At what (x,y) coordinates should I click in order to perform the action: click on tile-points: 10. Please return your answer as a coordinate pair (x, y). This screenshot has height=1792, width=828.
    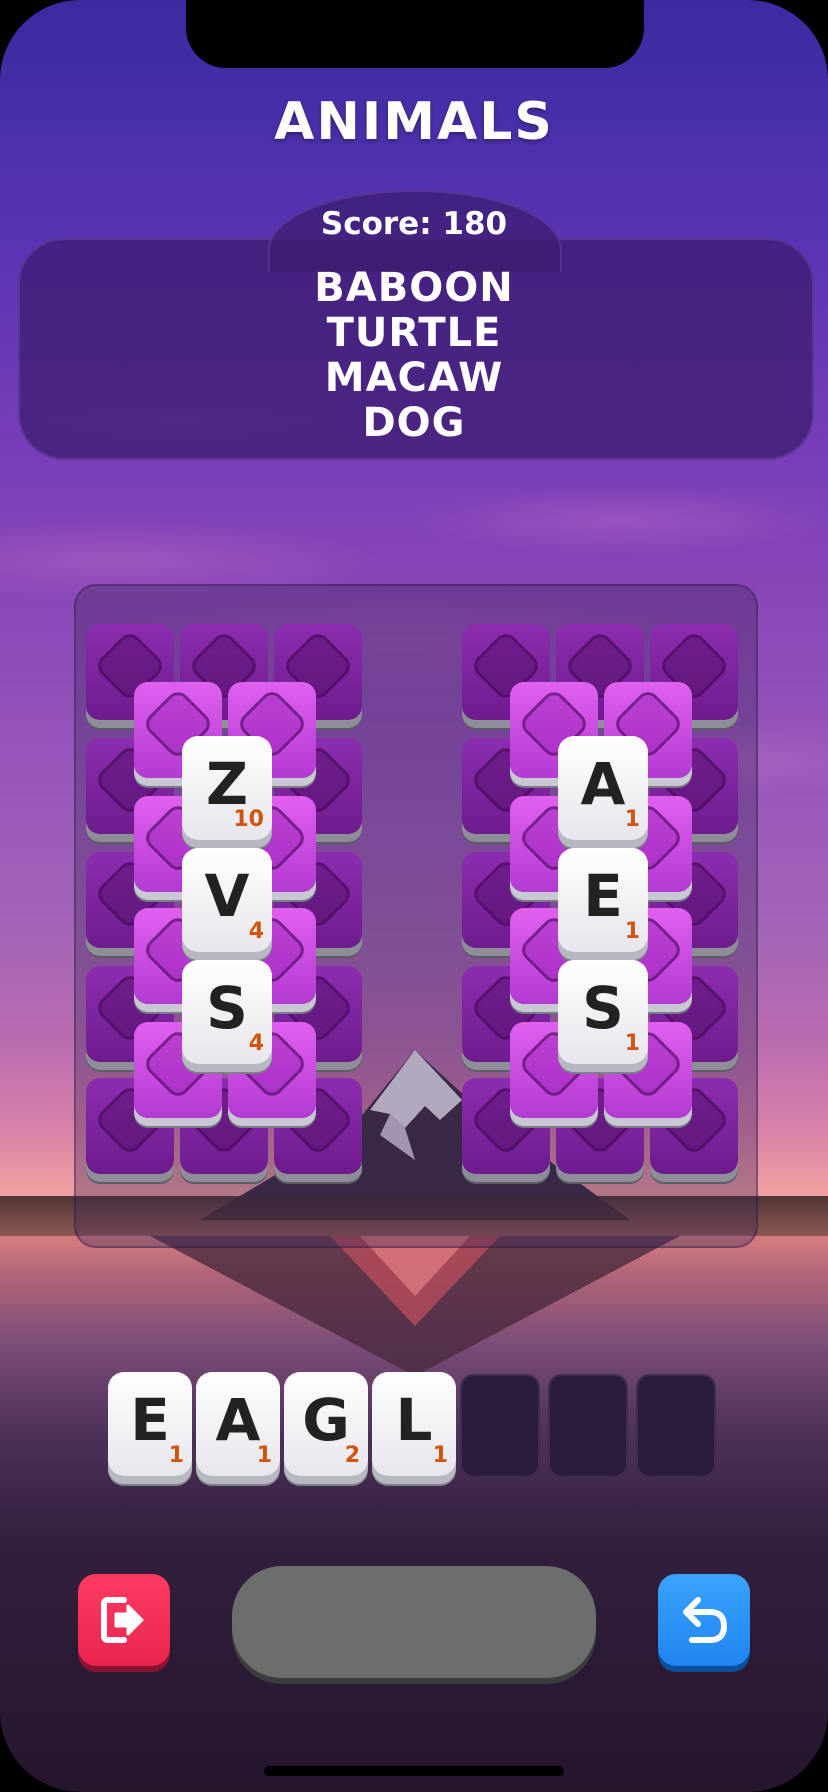
    Looking at the image, I should click on (248, 819).